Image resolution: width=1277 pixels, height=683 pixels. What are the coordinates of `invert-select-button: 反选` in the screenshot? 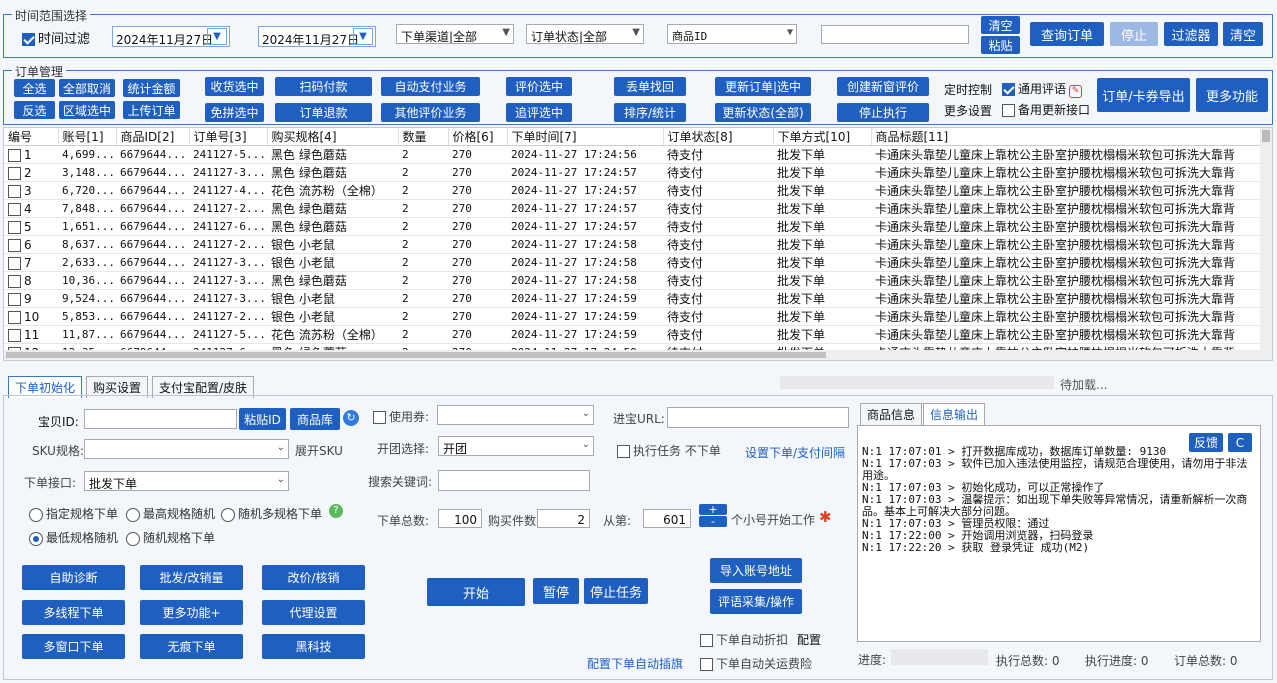 It's located at (34, 110).